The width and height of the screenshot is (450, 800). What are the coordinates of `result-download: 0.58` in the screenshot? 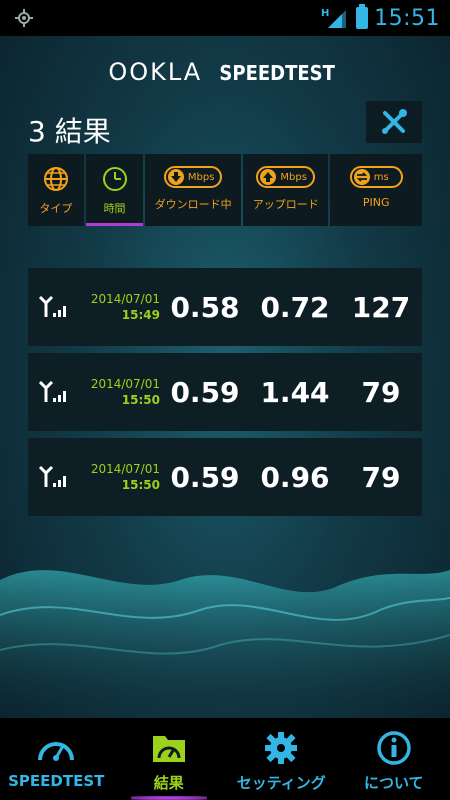 It's located at (205, 307).